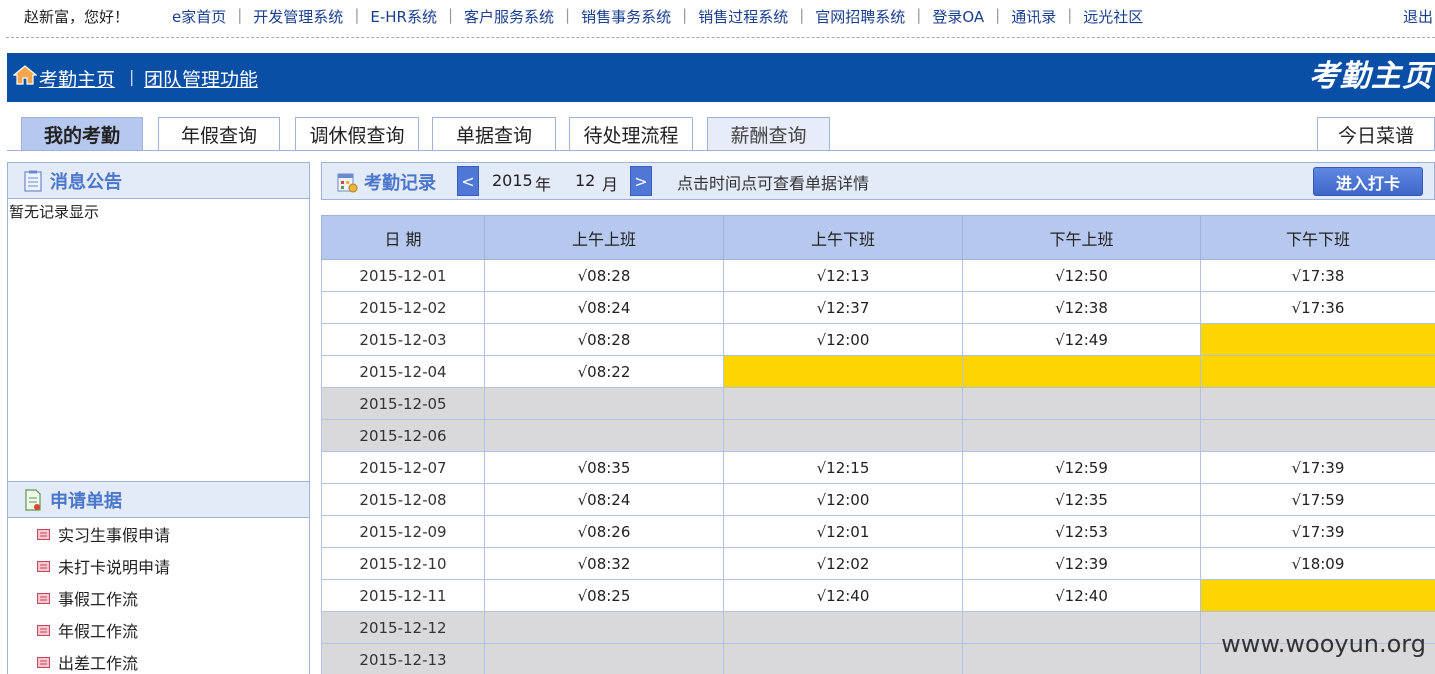 This screenshot has height=674, width=1435. I want to click on date-cell: 2015-12-06, so click(403, 435).